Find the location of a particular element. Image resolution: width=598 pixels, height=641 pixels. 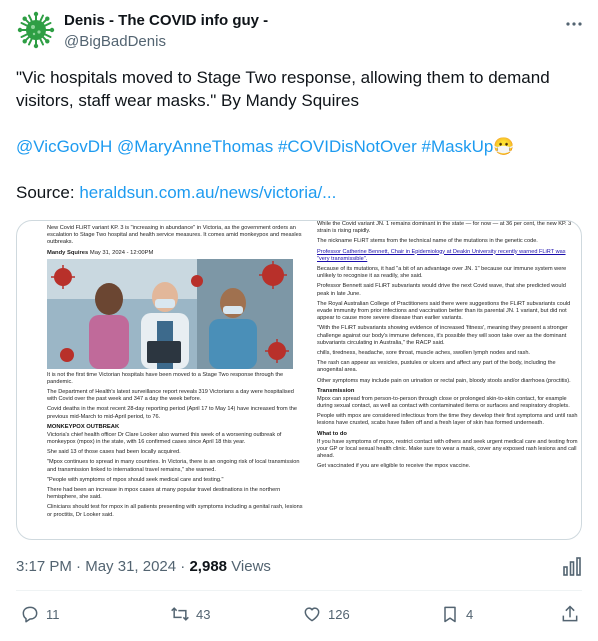

hashtag-maskup: #MaskUp is located at coordinates (458, 146).